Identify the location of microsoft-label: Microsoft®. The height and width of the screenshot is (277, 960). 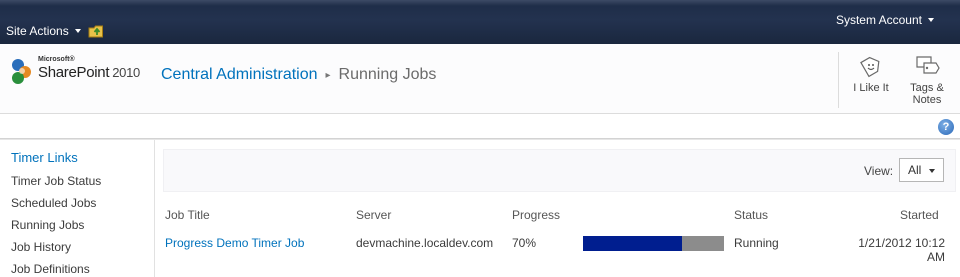
(56, 59).